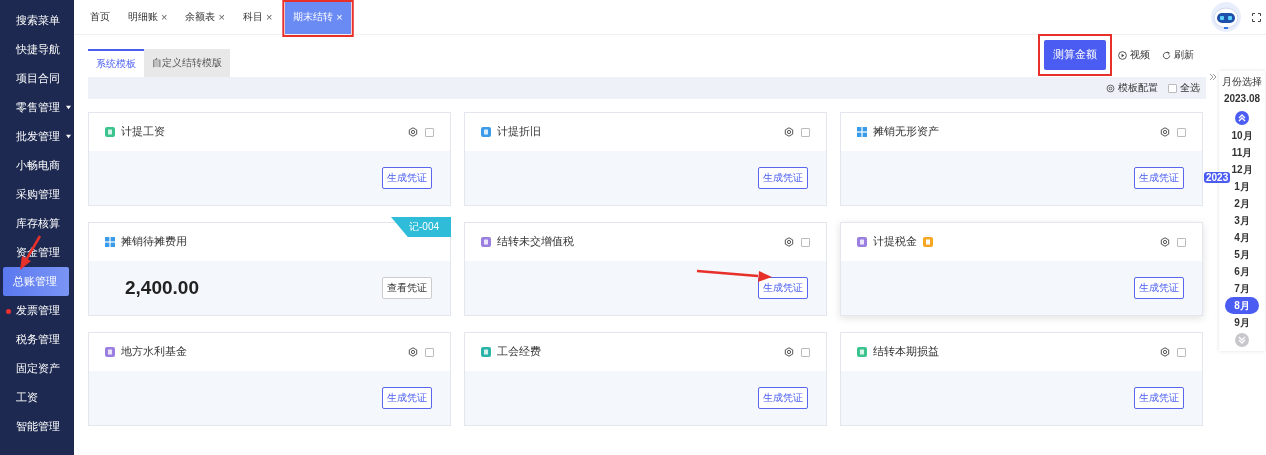 The width and height of the screenshot is (1266, 455). Describe the element at coordinates (1242, 81) in the screenshot. I see `panel-title: 月份选择` at that location.